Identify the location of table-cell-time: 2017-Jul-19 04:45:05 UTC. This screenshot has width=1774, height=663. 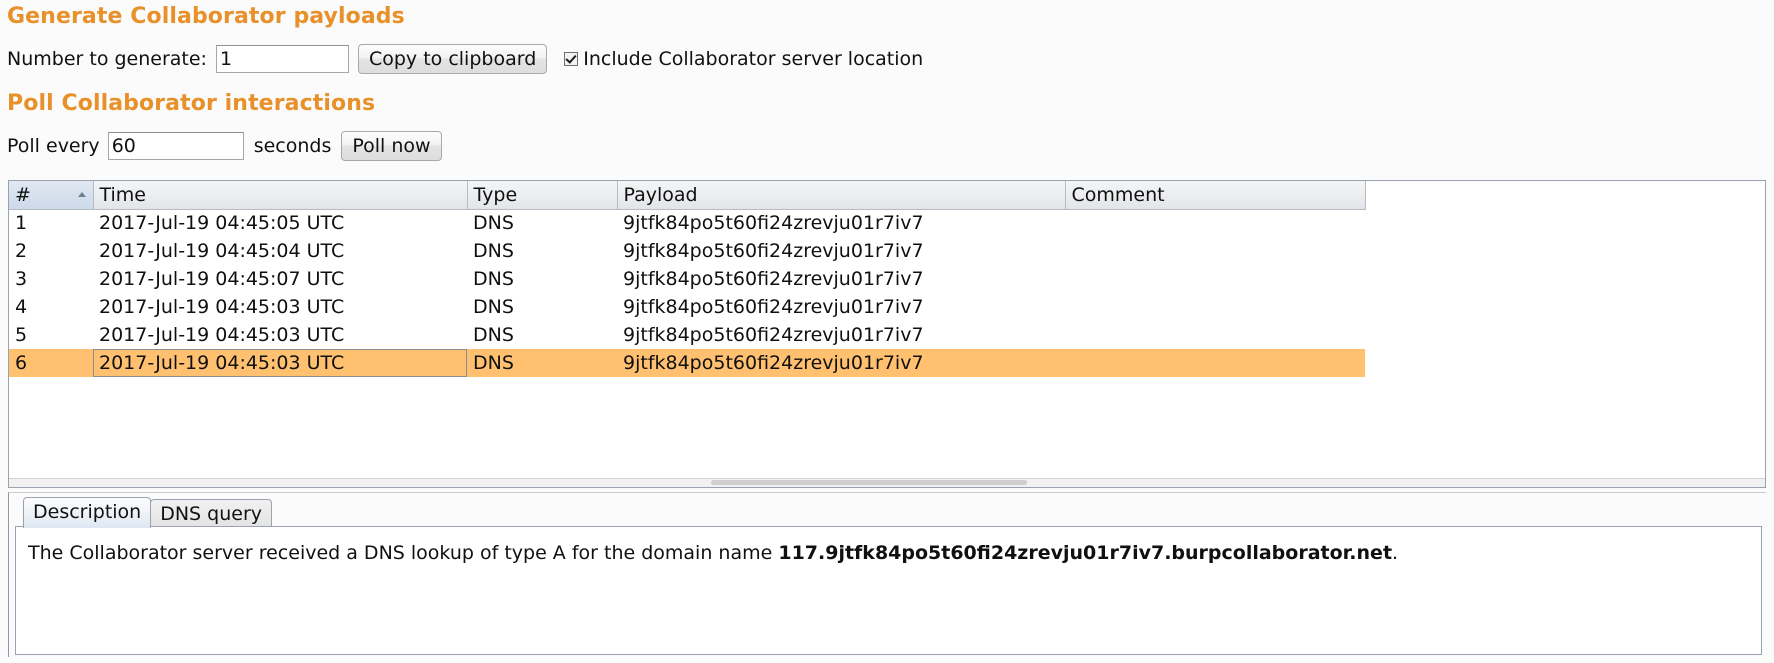
(280, 223).